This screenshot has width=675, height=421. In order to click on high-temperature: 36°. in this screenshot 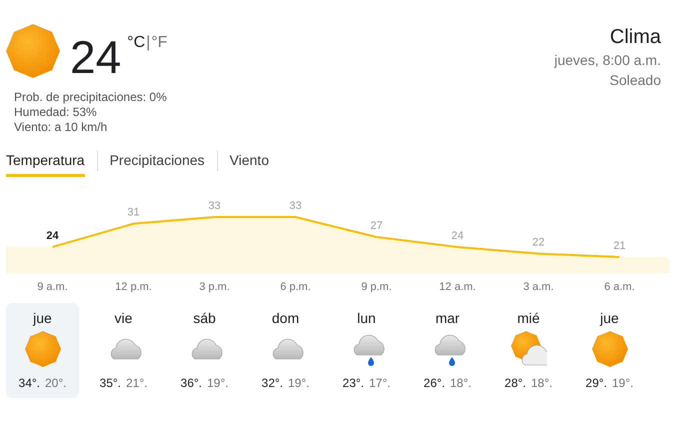, I will do `click(191, 383)`.